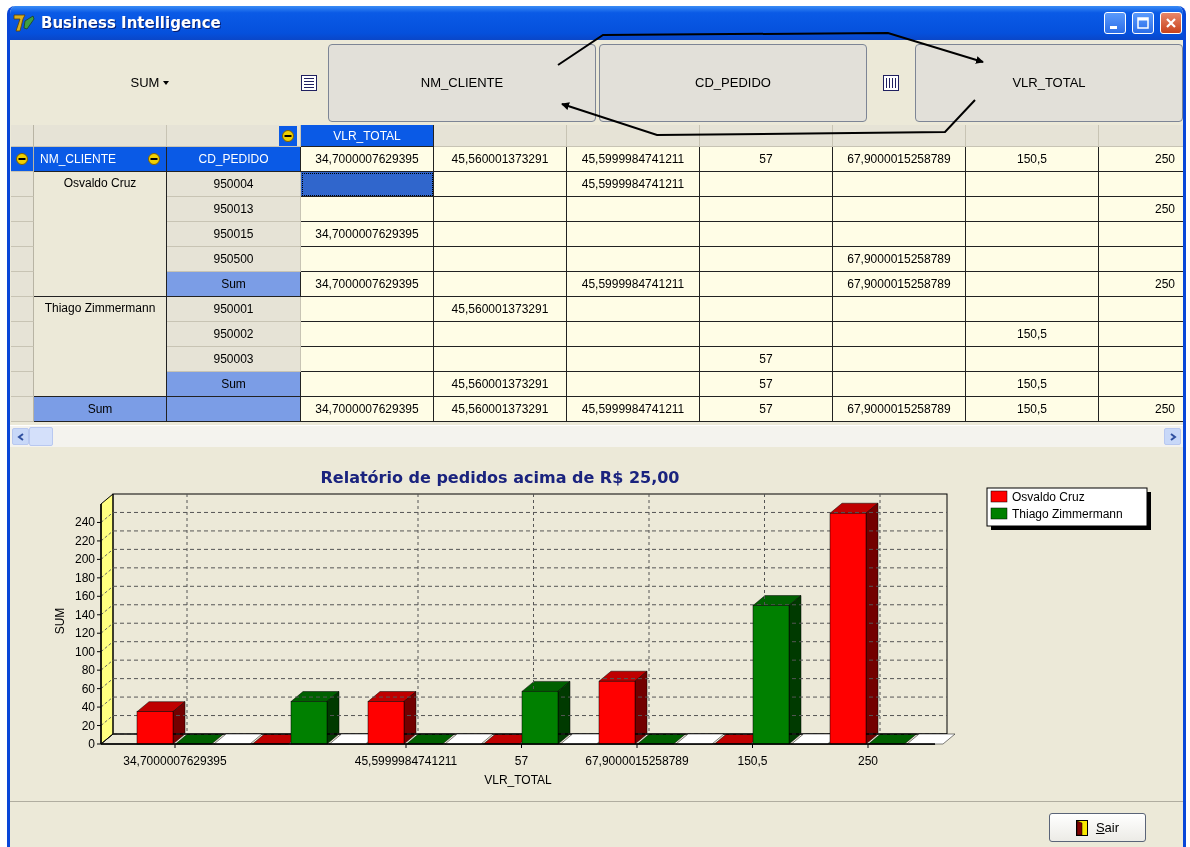  What do you see at coordinates (406, 761) in the screenshot?
I see `axis-label: 45,5999984741211` at bounding box center [406, 761].